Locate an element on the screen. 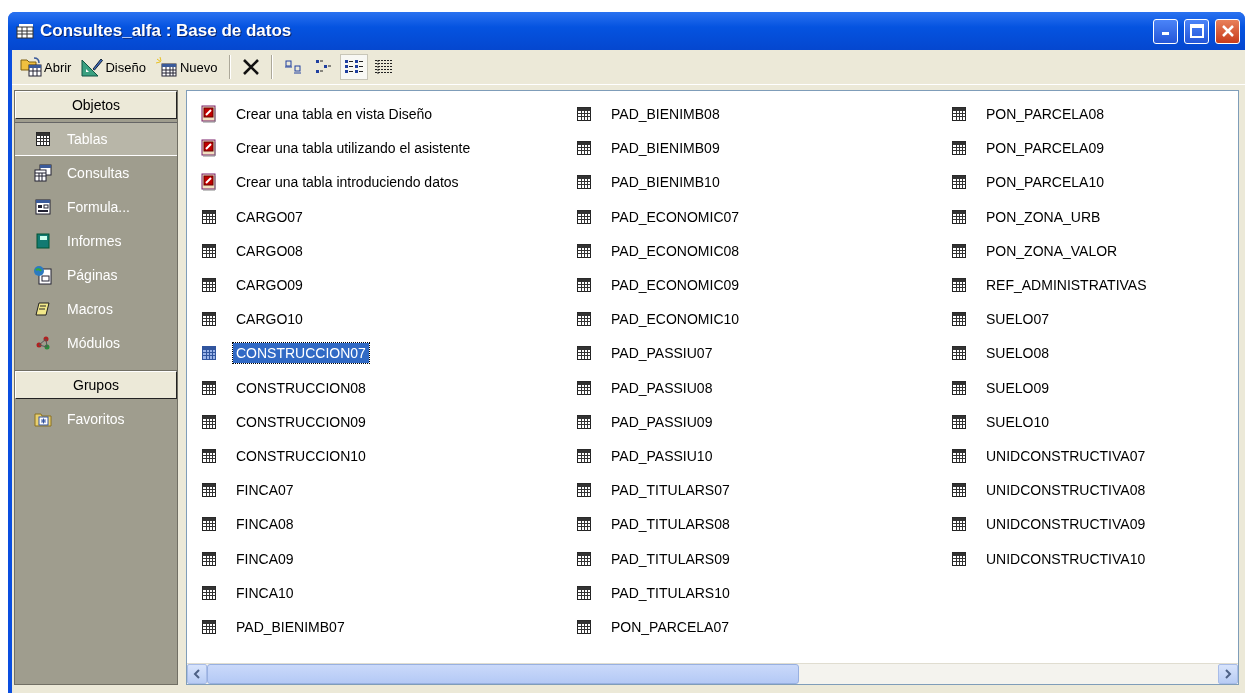  table-item: PAD_ECONOMIC09 is located at coordinates (675, 285).